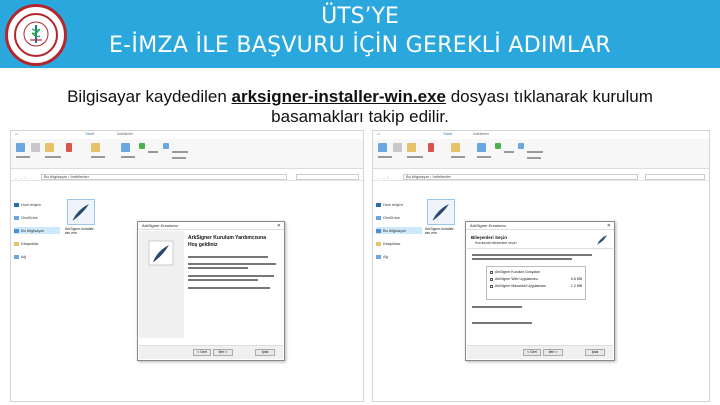 Image resolution: width=720 pixels, height=405 pixels. What do you see at coordinates (518, 286) in the screenshot?
I see `component-item: ArkSigner Masaüstü Uygulaması` at bounding box center [518, 286].